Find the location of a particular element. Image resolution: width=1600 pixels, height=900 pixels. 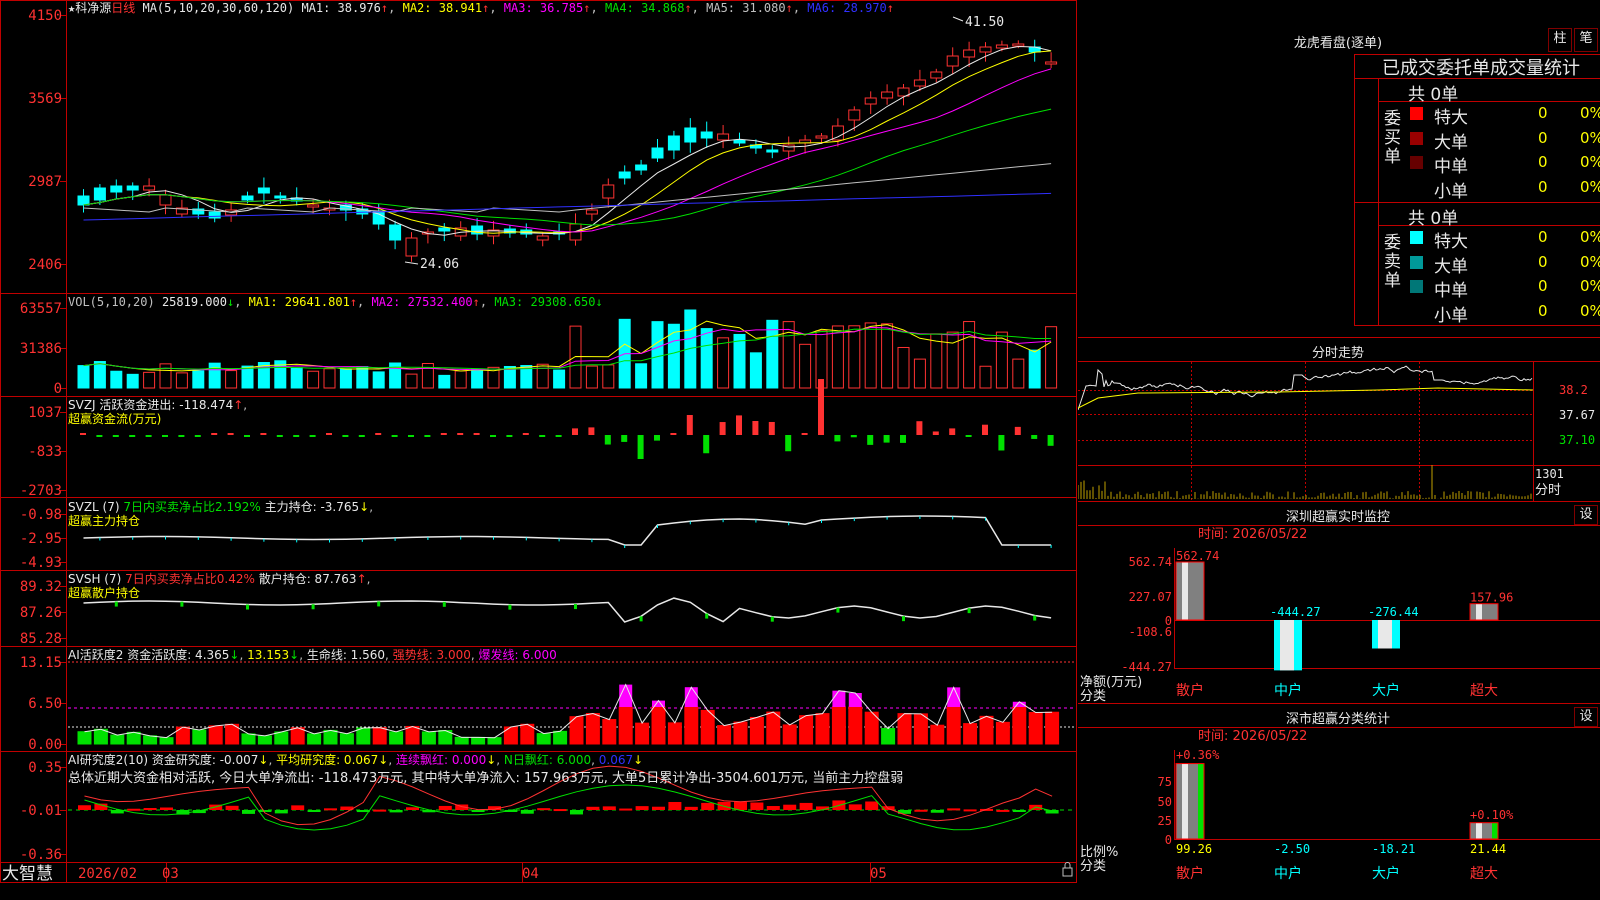

price-axis-label: 4150 is located at coordinates (45, 16).